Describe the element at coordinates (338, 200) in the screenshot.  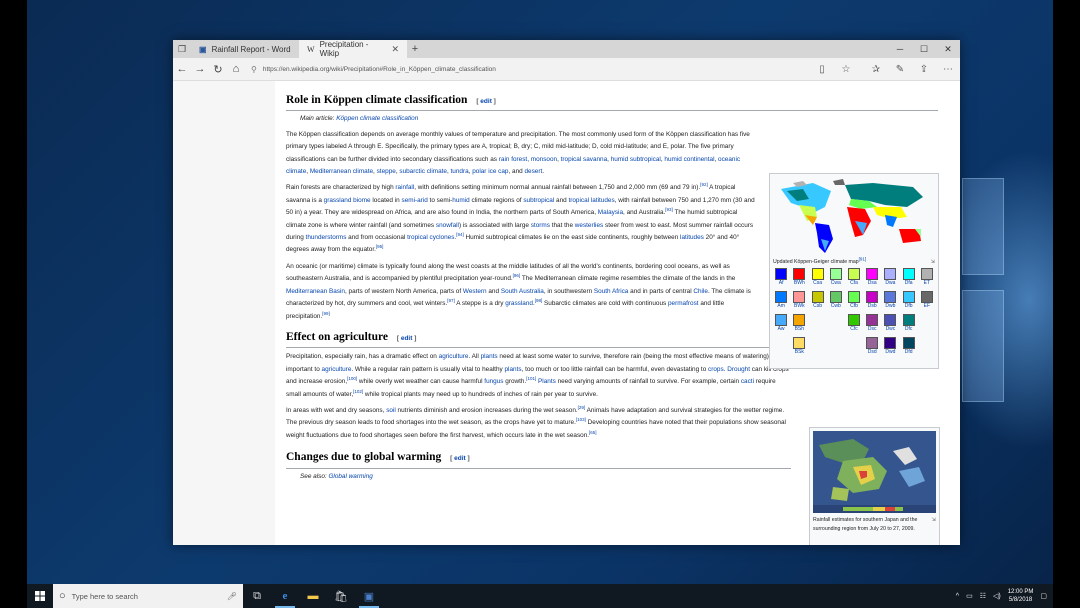
I see `wiki-link: grassland` at that location.